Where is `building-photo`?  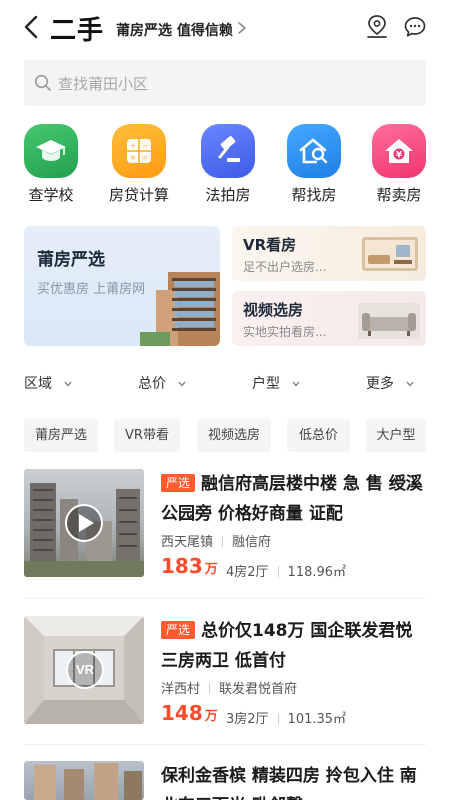 building-photo is located at coordinates (88, 781).